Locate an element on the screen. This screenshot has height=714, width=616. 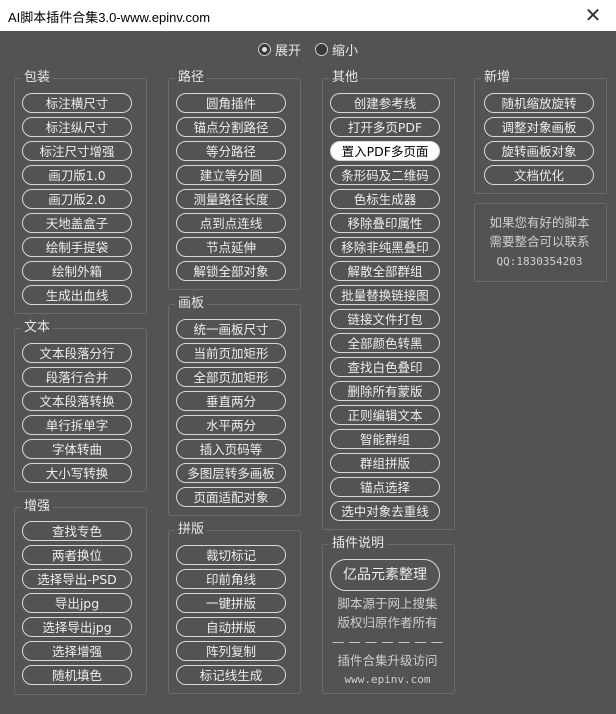
unlock-all-objects-button: 解锁全部对象 is located at coordinates (231, 271).